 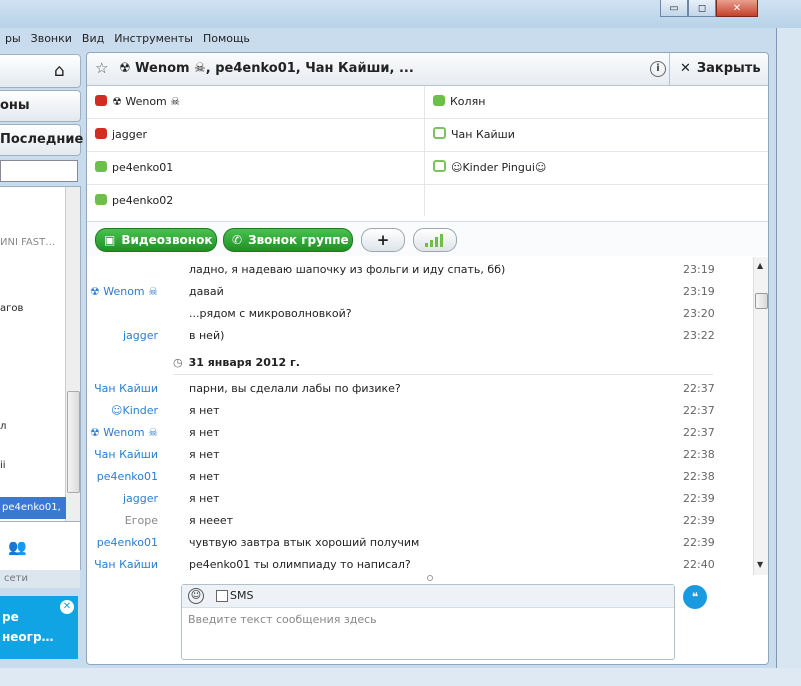 I want to click on message-text: давай, so click(x=206, y=291).